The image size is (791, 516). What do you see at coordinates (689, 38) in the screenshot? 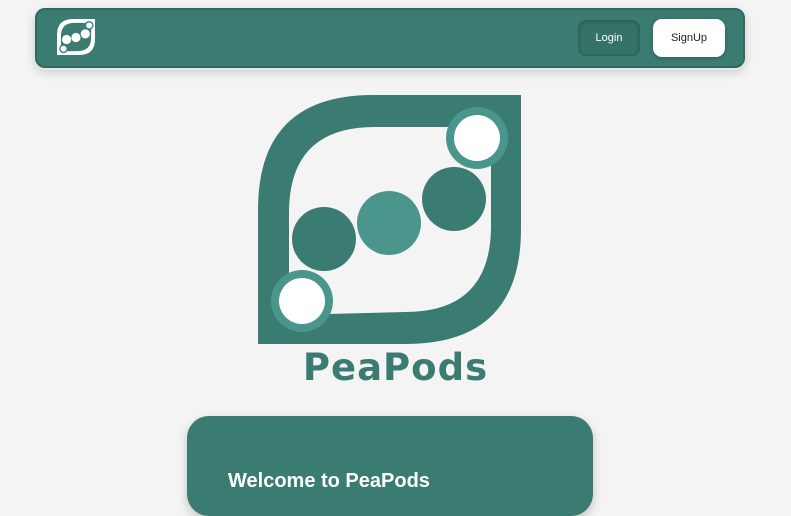
I see `signup-button: SignUp` at bounding box center [689, 38].